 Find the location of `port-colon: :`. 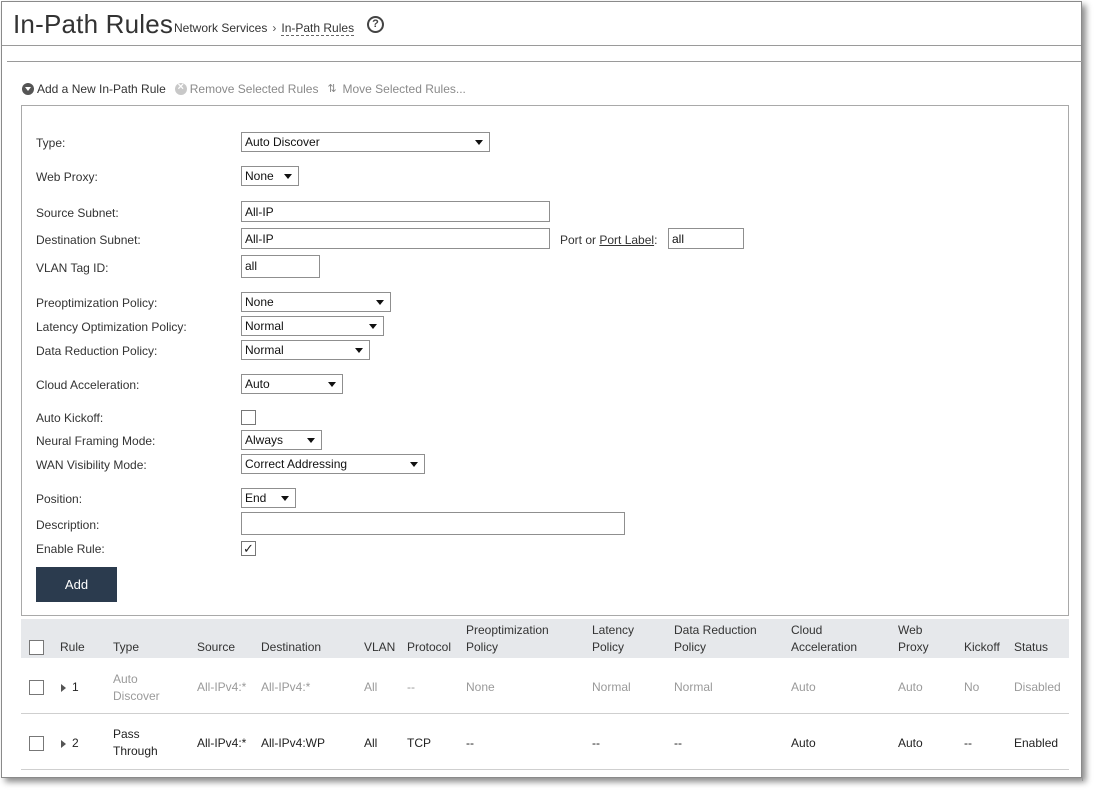

port-colon: : is located at coordinates (656, 240).